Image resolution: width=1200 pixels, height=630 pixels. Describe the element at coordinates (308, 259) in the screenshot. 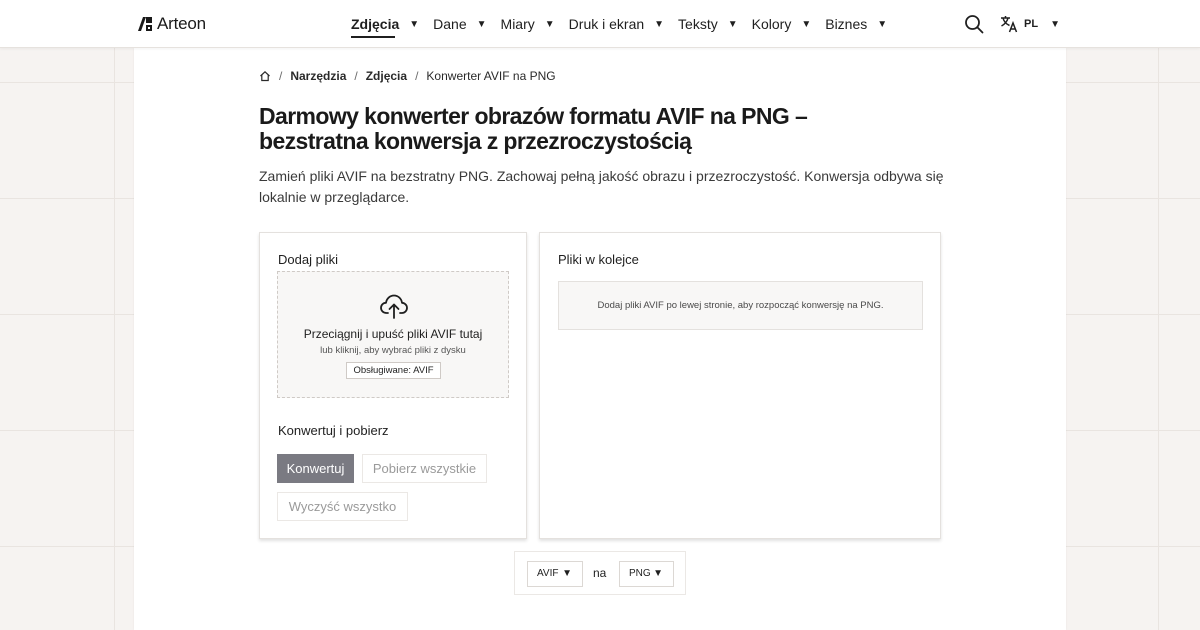

I see `upload-heading: Dodaj pliki` at that location.